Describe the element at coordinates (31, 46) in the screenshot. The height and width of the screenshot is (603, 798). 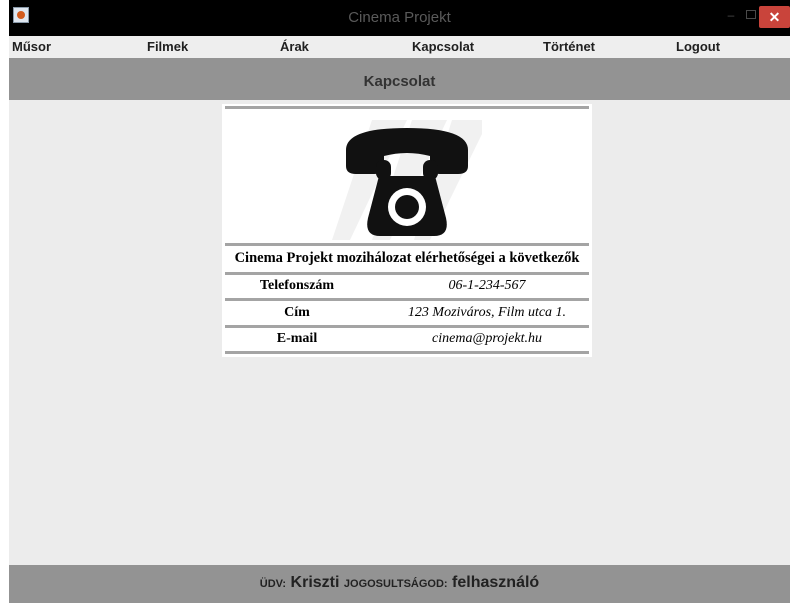
I see `menu-item-musor: Műsor` at that location.